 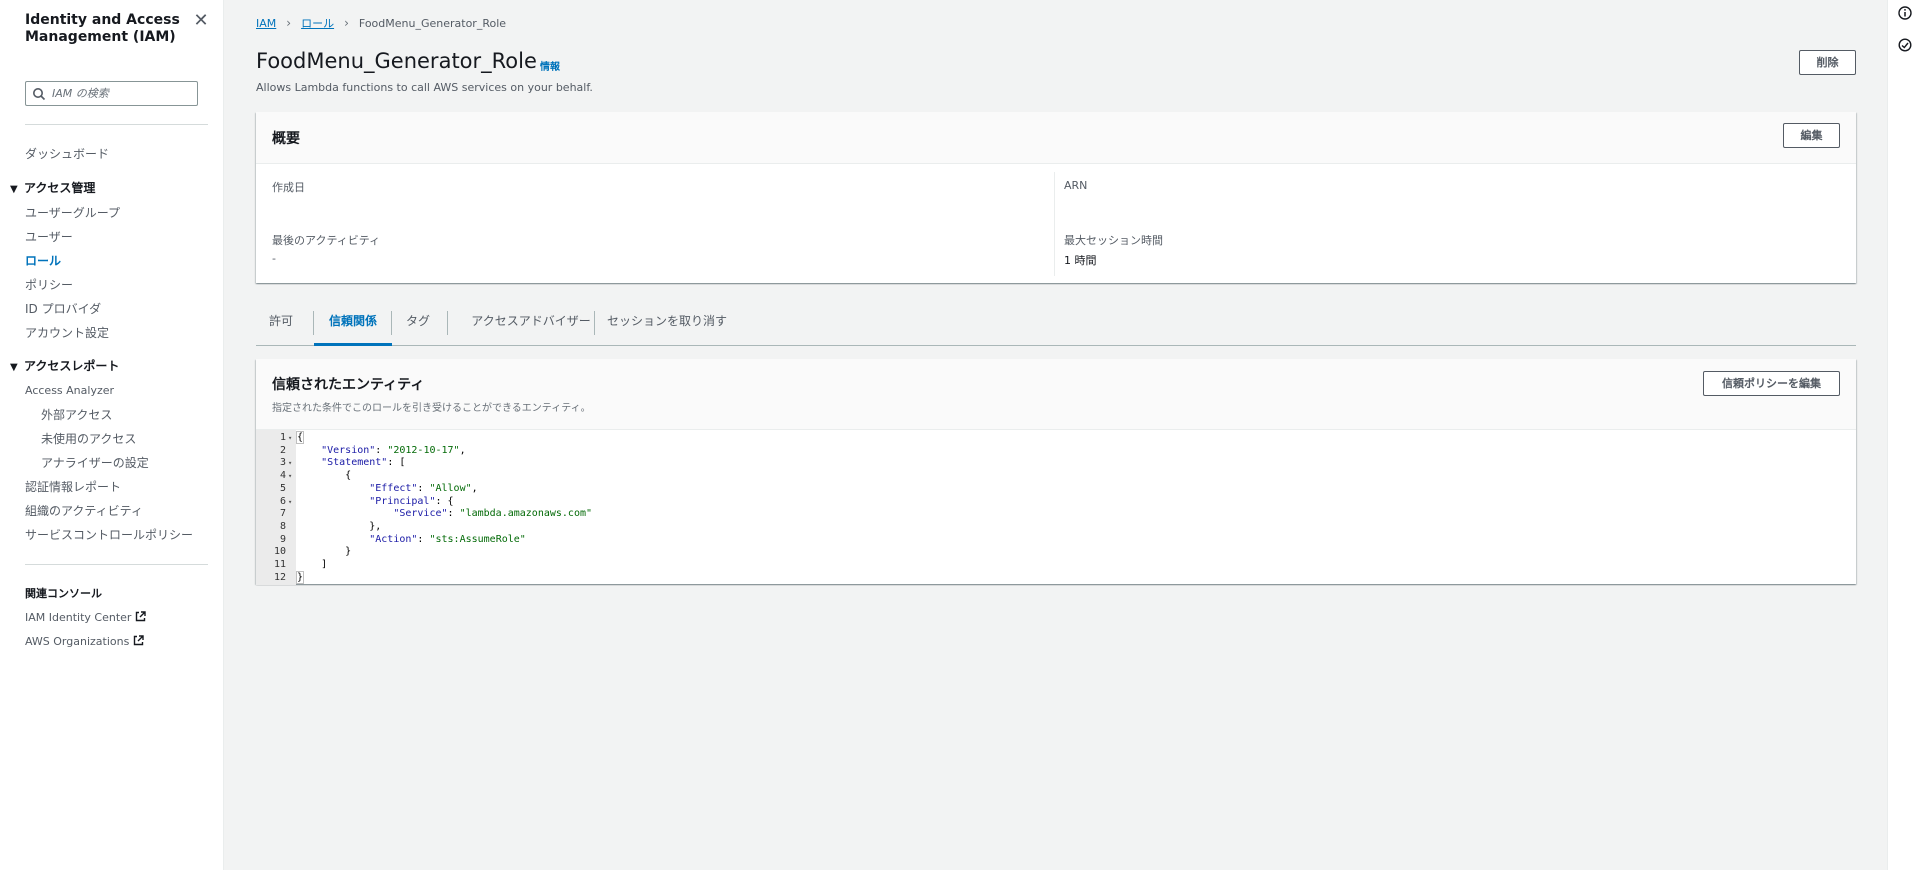 What do you see at coordinates (375, 502) in the screenshot?
I see `code-line: "Principal": {` at bounding box center [375, 502].